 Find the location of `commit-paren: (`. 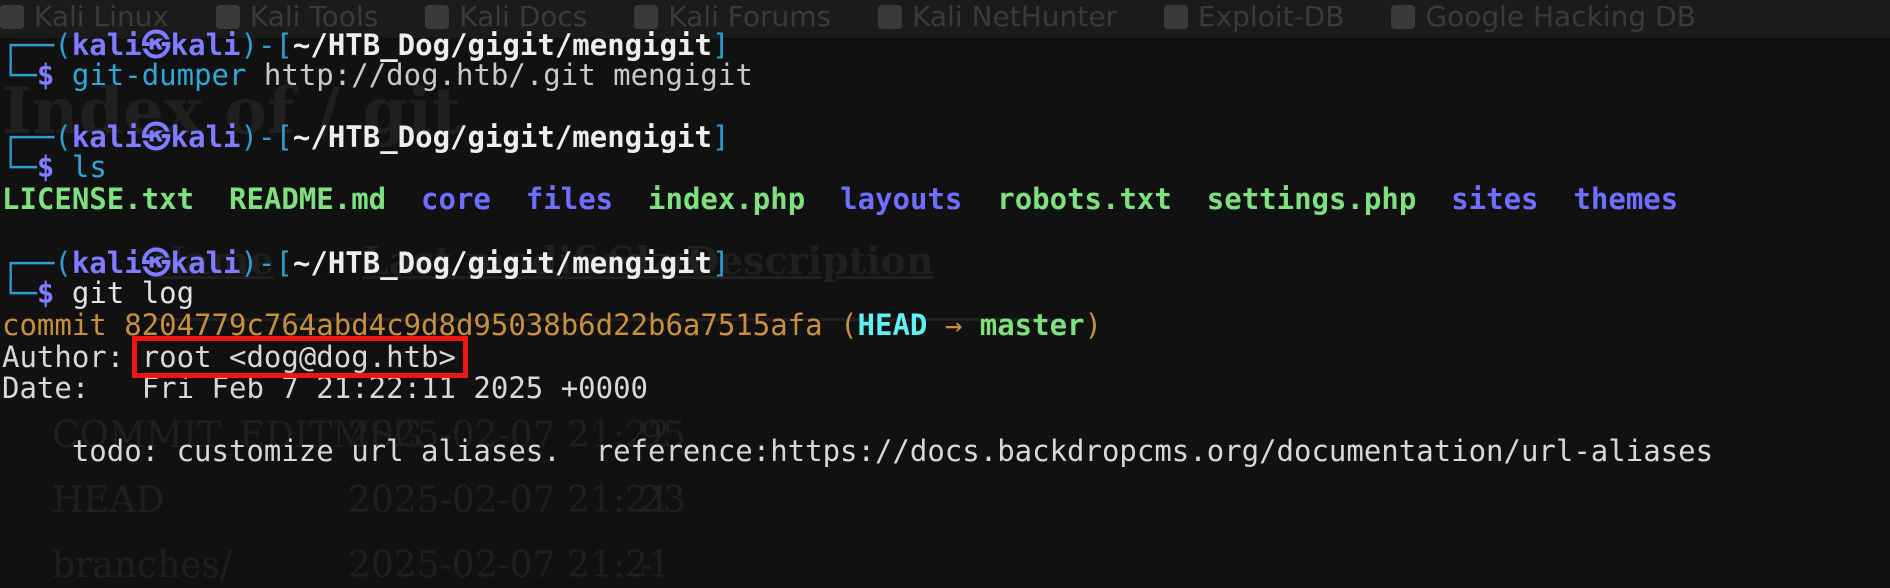

commit-paren: ( is located at coordinates (840, 325).